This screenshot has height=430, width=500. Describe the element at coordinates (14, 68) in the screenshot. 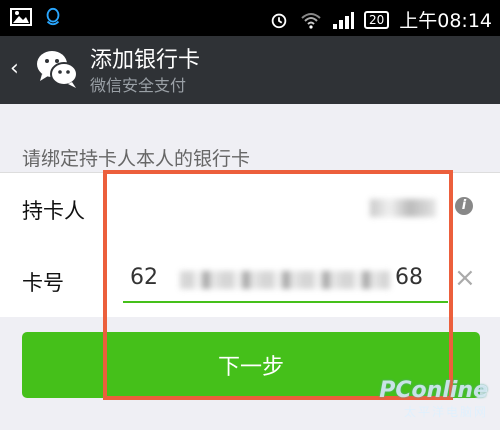

I see `back-button: ‹` at that location.